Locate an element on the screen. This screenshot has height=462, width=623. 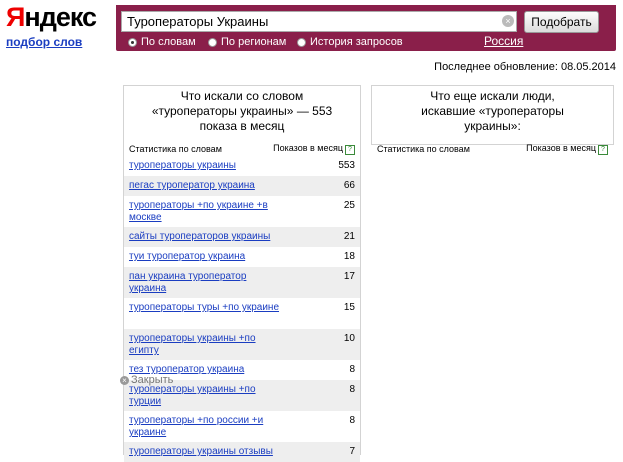
close-icon: × is located at coordinates (124, 380).